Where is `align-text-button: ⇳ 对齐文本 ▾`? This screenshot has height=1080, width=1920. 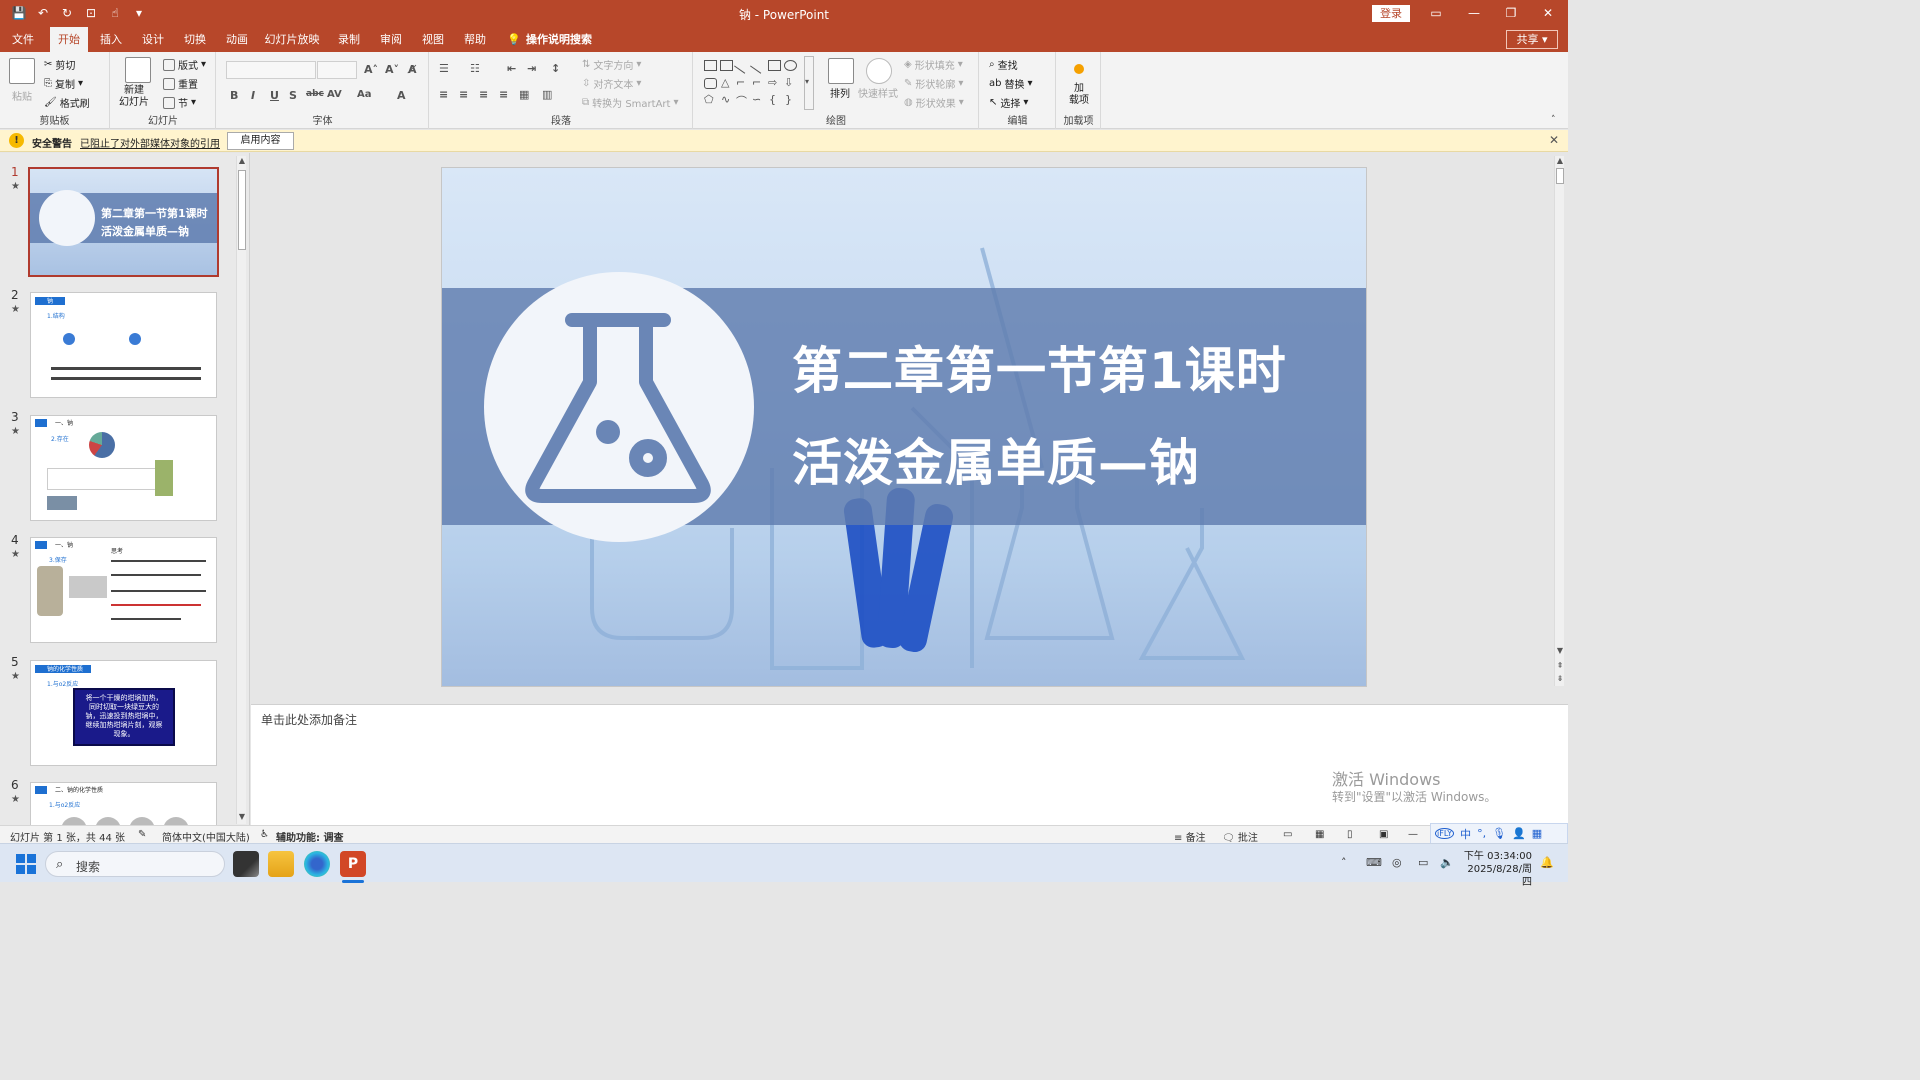 align-text-button: ⇳ 对齐文本 ▾ is located at coordinates (611, 83).